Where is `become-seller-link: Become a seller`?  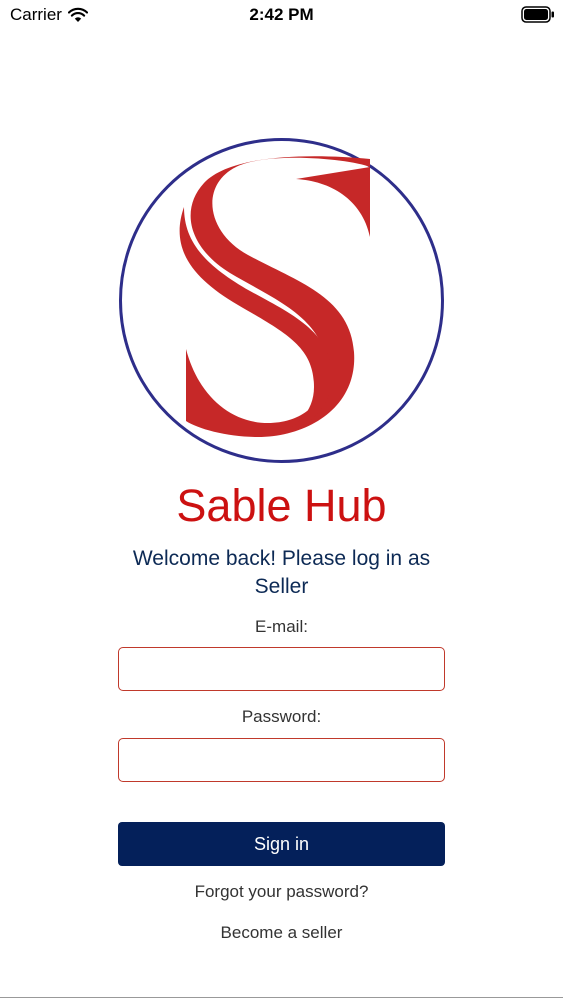
become-seller-link: Become a seller is located at coordinates (281, 933).